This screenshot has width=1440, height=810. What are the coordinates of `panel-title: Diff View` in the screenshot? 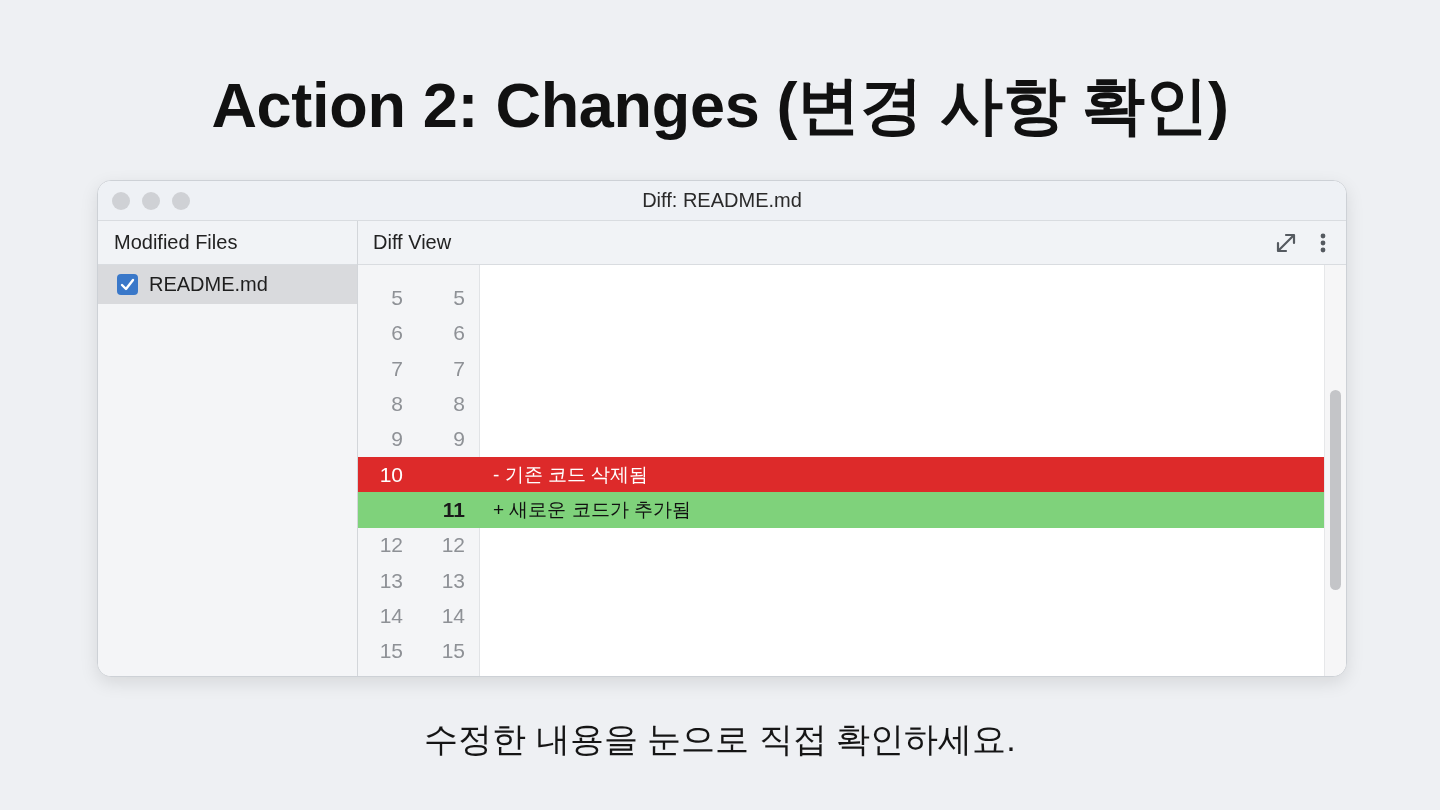 It's located at (412, 242).